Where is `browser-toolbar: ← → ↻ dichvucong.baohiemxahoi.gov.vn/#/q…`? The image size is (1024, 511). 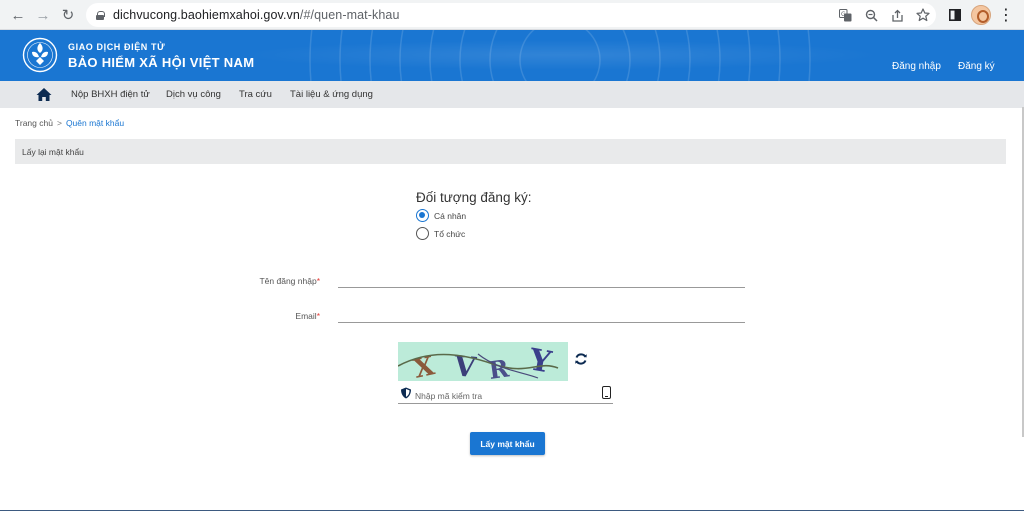 browser-toolbar: ← → ↻ dichvucong.baohiemxahoi.gov.vn/#/q… is located at coordinates (512, 15).